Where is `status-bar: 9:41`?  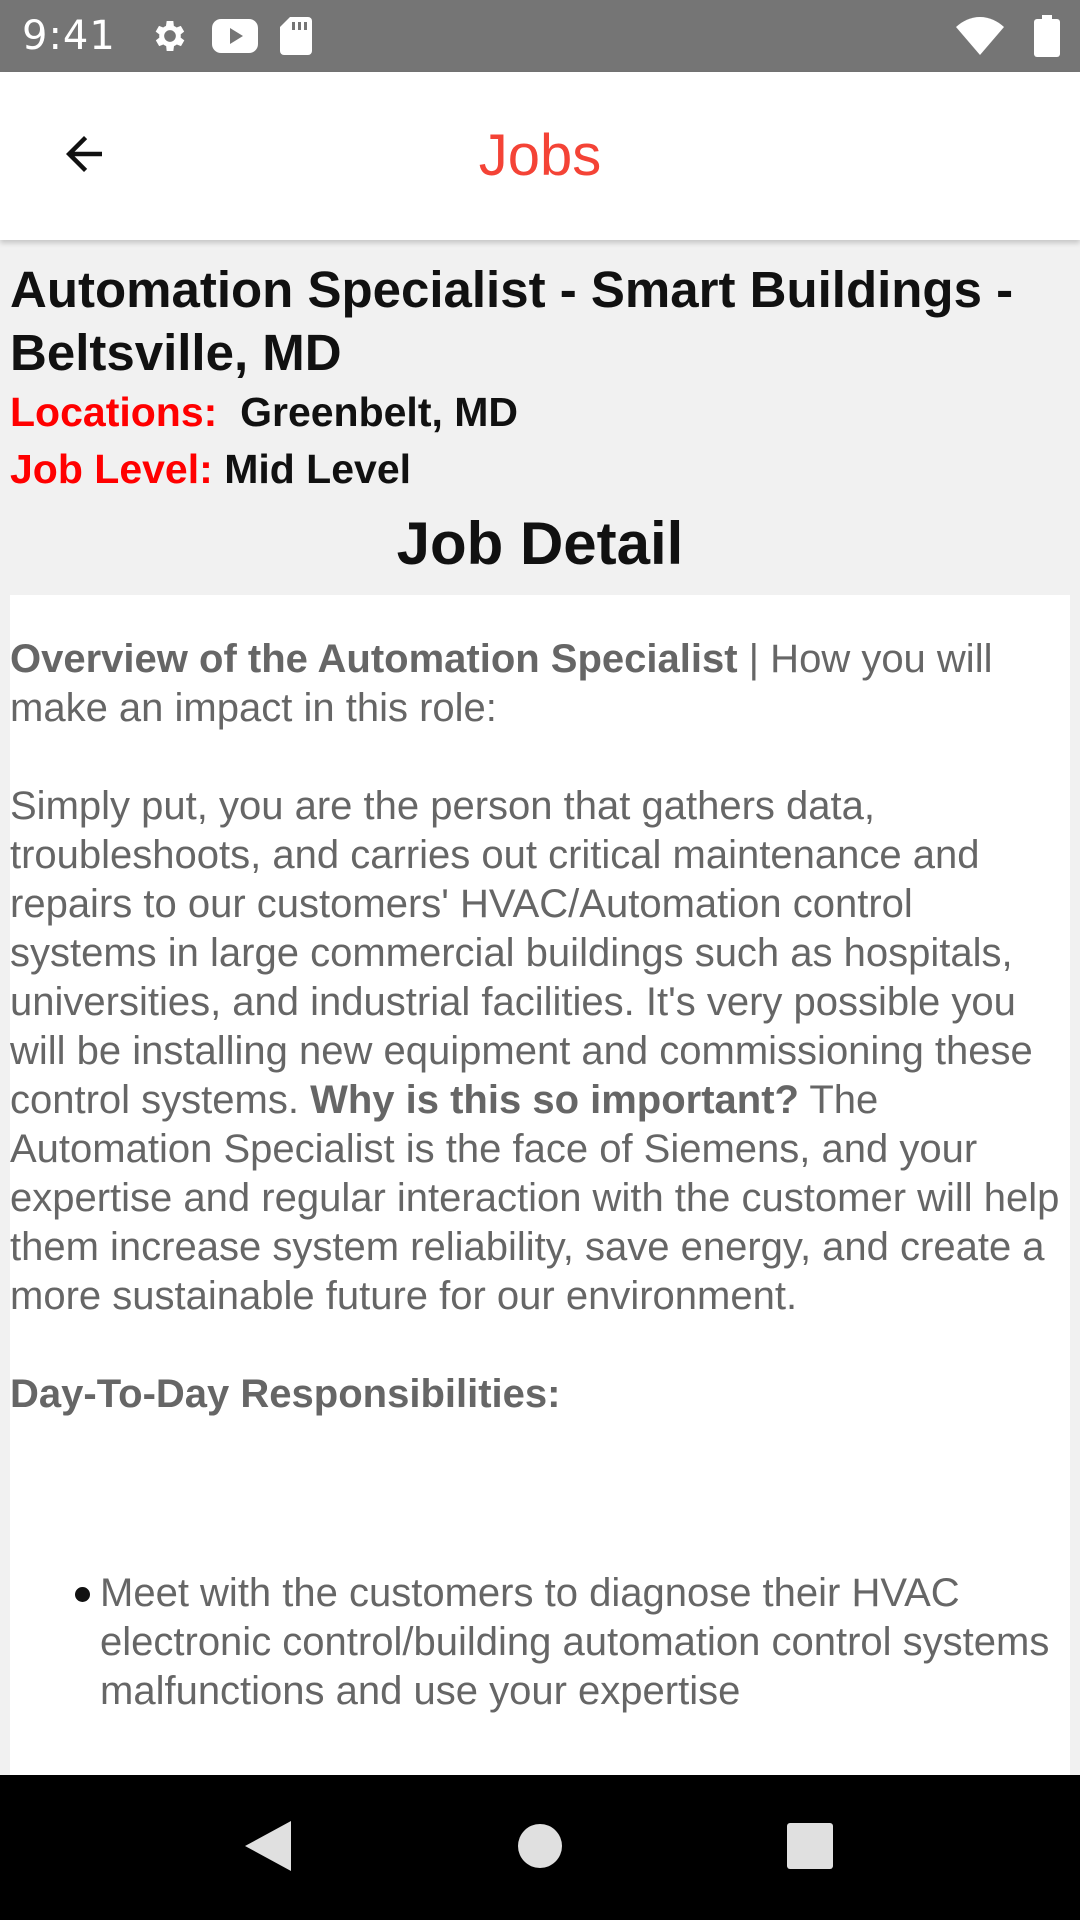 status-bar: 9:41 is located at coordinates (540, 36).